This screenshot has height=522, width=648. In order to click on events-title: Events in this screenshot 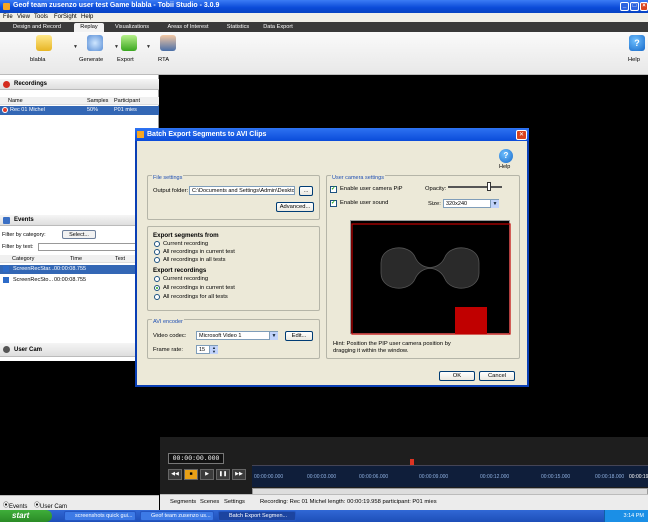, I will do `click(24, 220)`.